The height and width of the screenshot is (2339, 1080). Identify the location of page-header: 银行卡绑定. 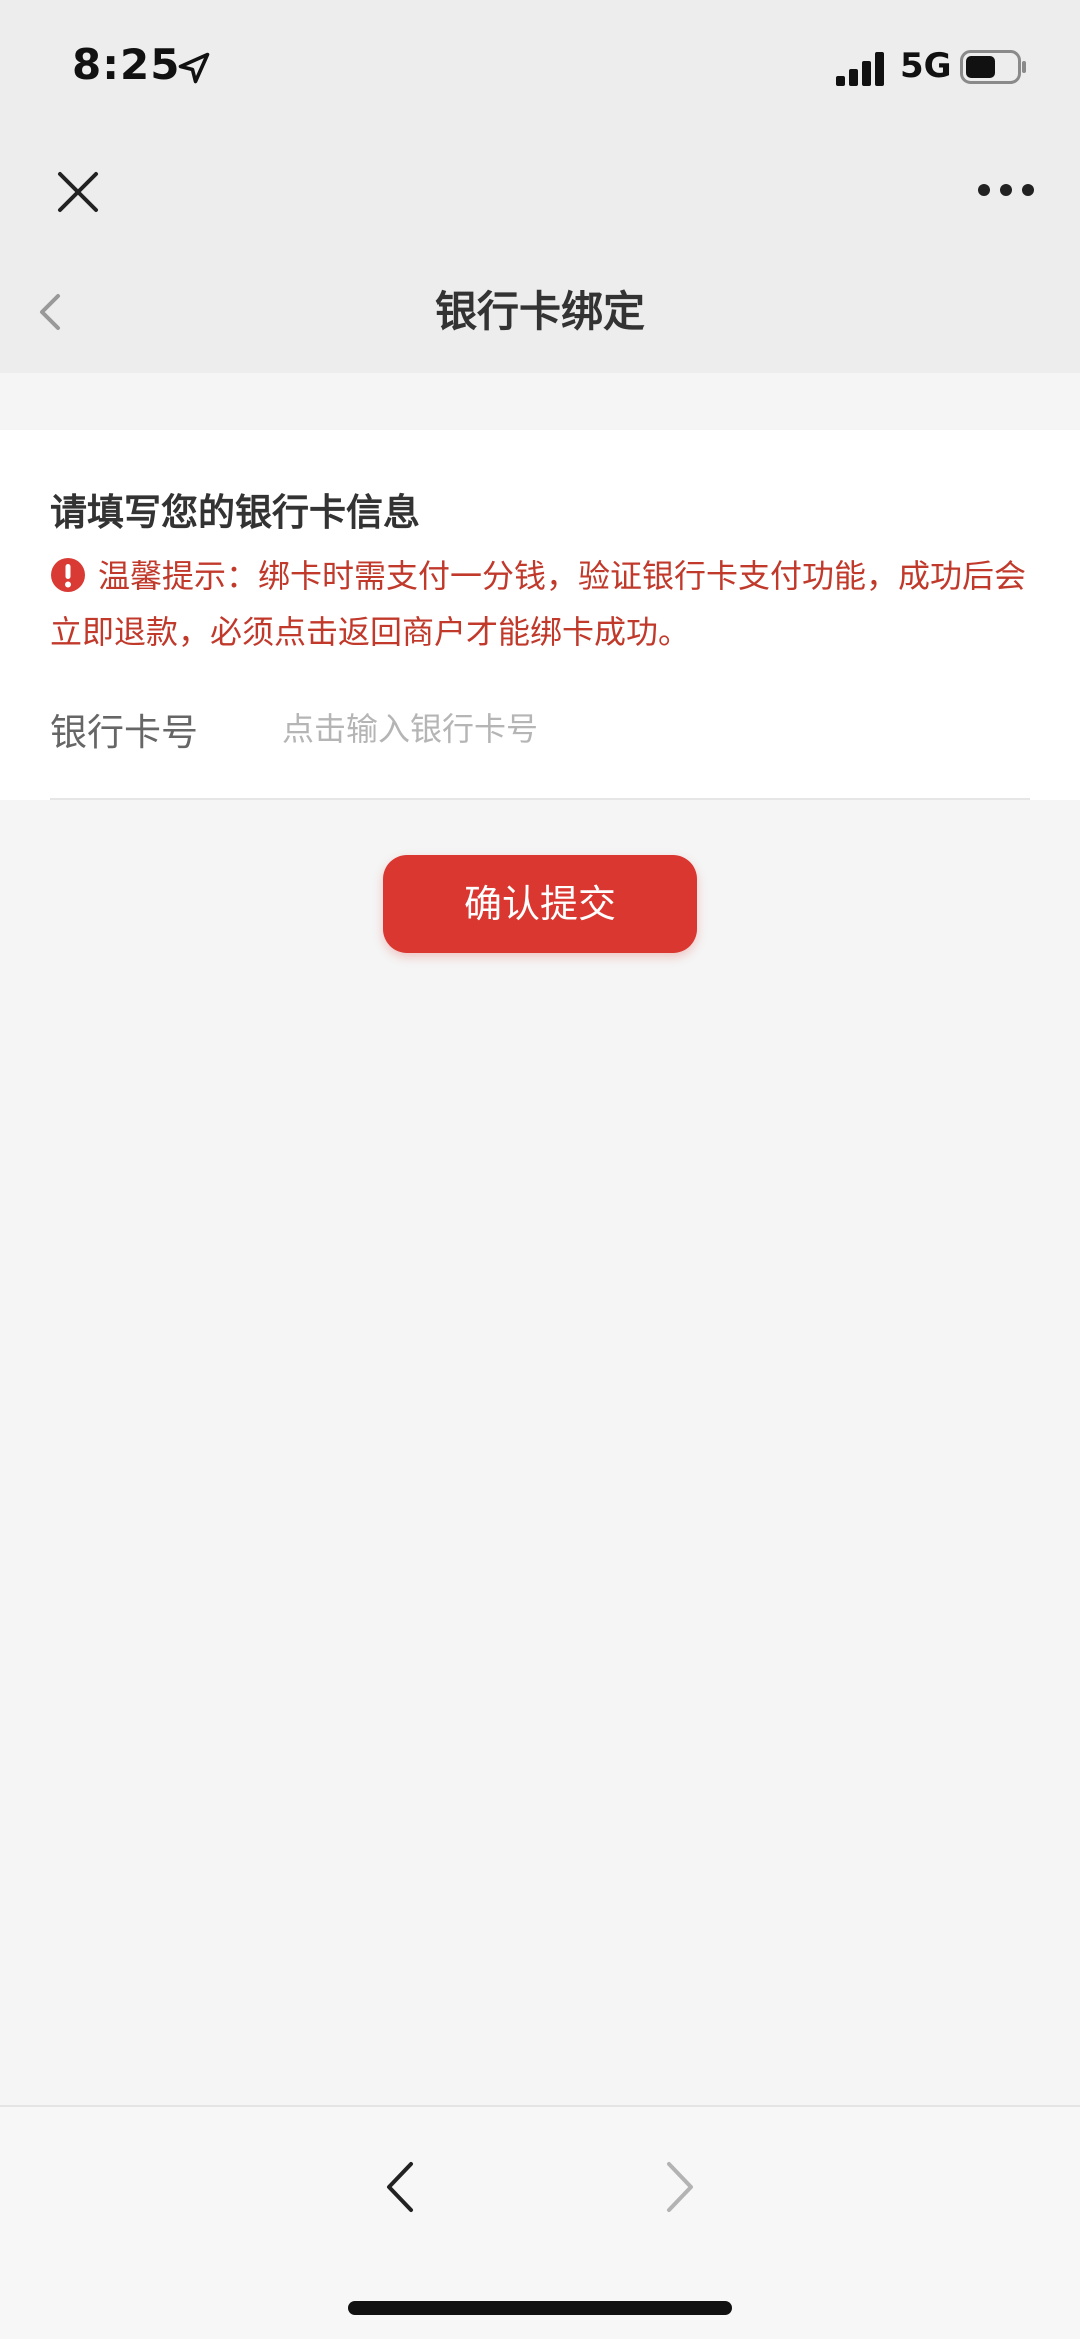
(540, 311).